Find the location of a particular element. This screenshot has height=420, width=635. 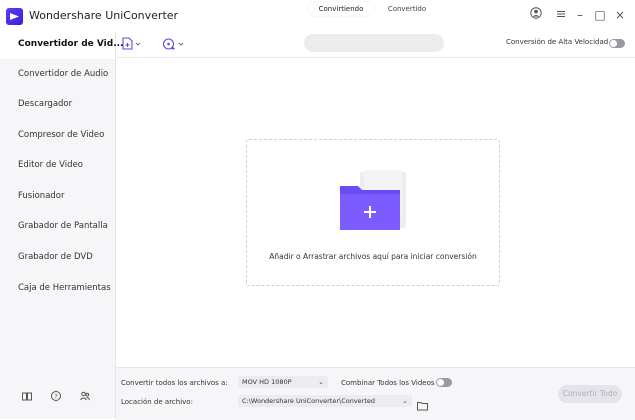

book-icon is located at coordinates (27, 396).